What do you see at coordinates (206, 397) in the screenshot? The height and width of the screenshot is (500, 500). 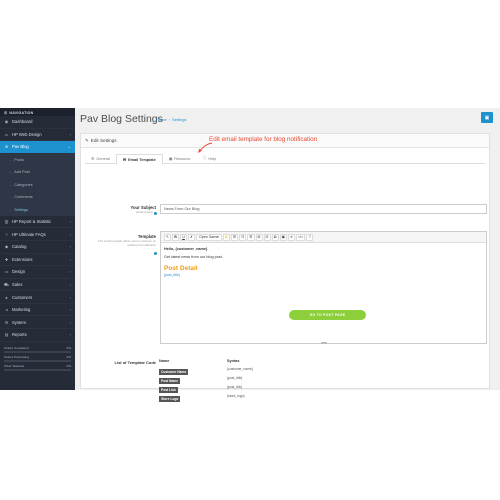 I see `table-row: Store Logo {store_logo}` at bounding box center [206, 397].